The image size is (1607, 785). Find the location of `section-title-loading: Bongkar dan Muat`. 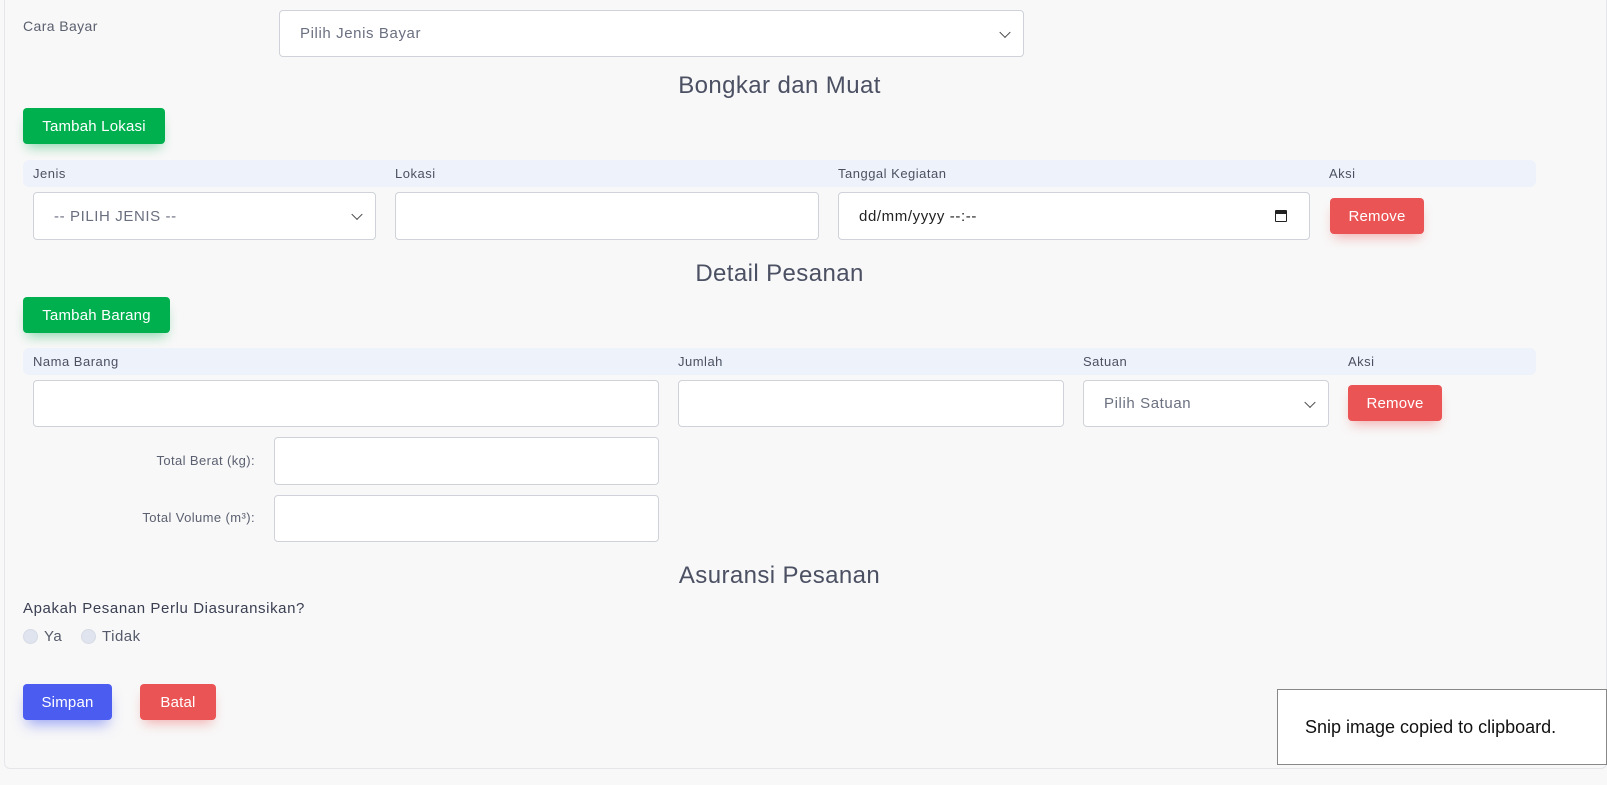

section-title-loading: Bongkar dan Muat is located at coordinates (779, 85).